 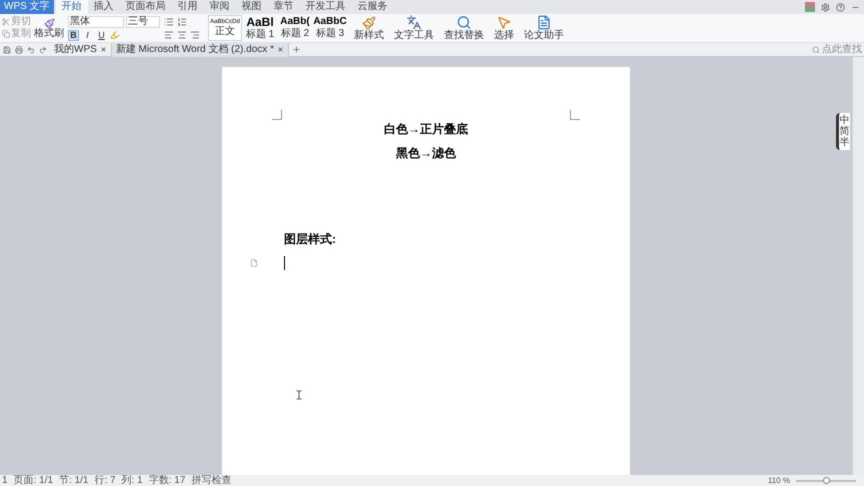 I want to click on menu-tab: 引用, so click(x=188, y=7).